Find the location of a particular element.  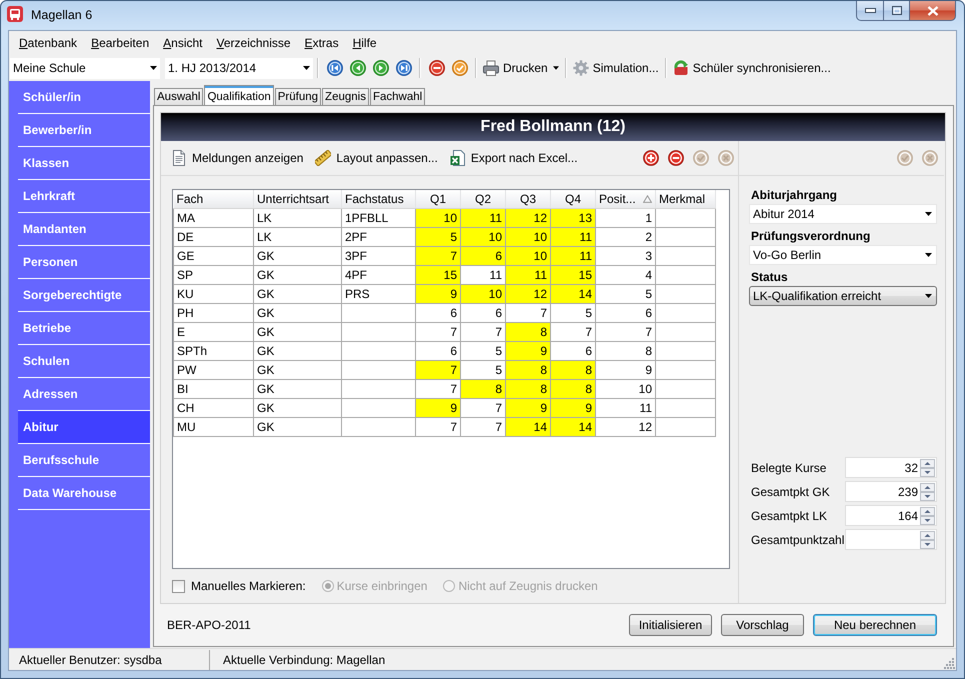

radio-label: Kurse einbringen is located at coordinates (382, 586).